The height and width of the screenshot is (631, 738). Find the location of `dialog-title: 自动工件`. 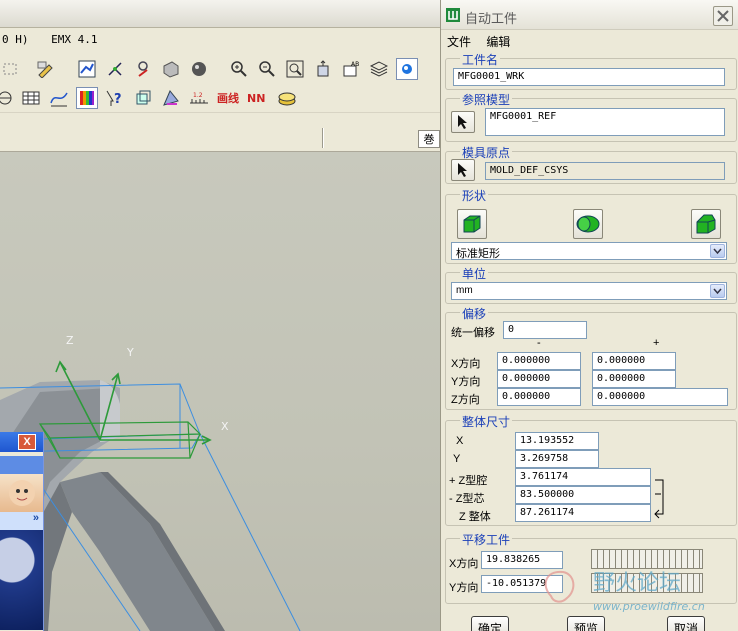

dialog-title: 自动工件 is located at coordinates (491, 18).